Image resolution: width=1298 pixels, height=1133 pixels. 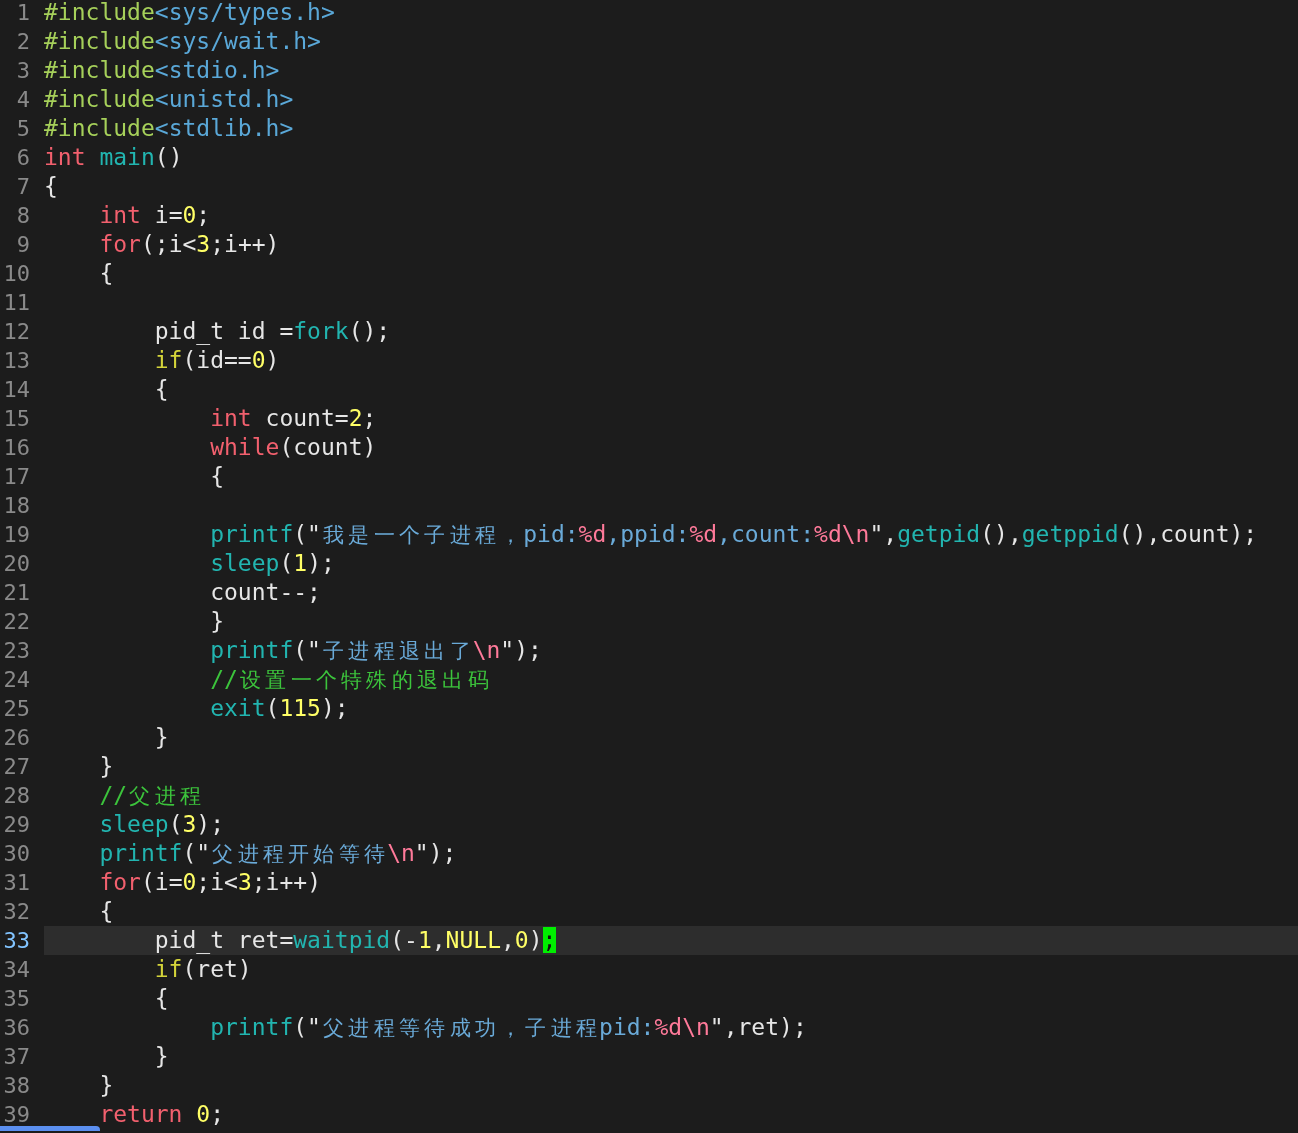 I want to click on line-number: 19, so click(x=16, y=535).